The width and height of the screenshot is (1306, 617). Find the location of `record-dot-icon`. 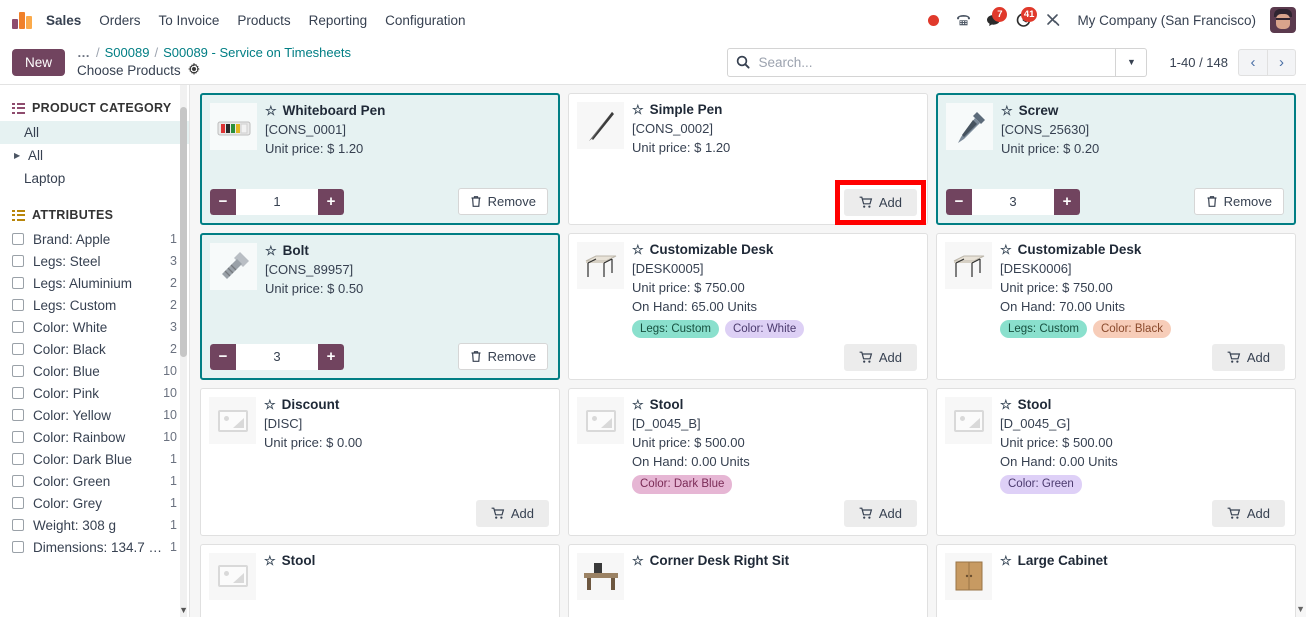

record-dot-icon is located at coordinates (933, 20).